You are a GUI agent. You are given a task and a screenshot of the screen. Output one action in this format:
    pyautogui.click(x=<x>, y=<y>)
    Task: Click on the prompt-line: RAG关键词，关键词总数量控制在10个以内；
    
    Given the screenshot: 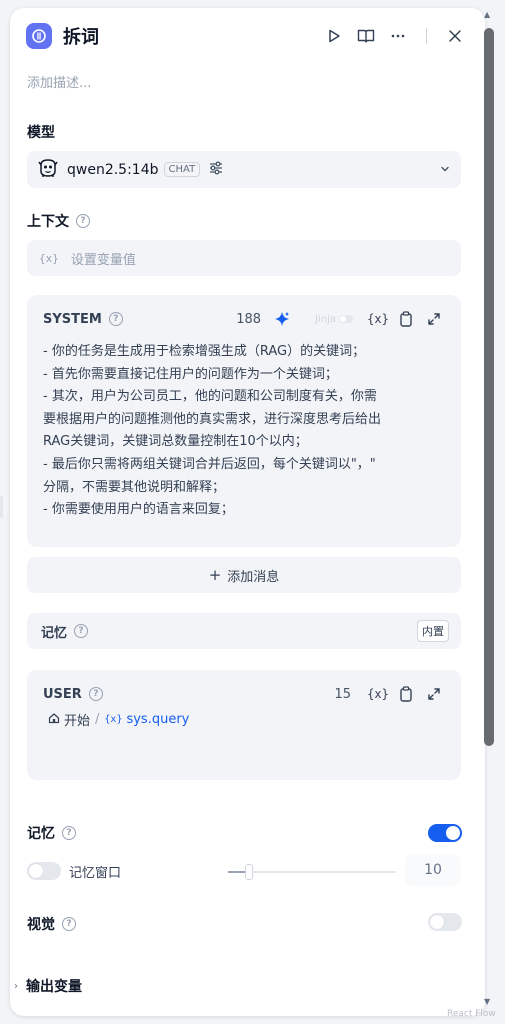 What is the action you would take?
    pyautogui.click(x=175, y=442)
    